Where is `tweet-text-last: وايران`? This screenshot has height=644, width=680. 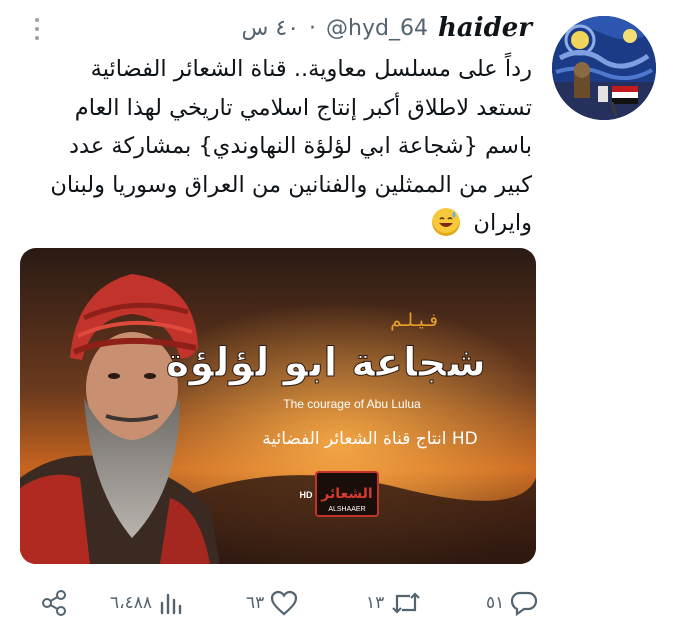 tweet-text-last: وايران is located at coordinates (502, 223).